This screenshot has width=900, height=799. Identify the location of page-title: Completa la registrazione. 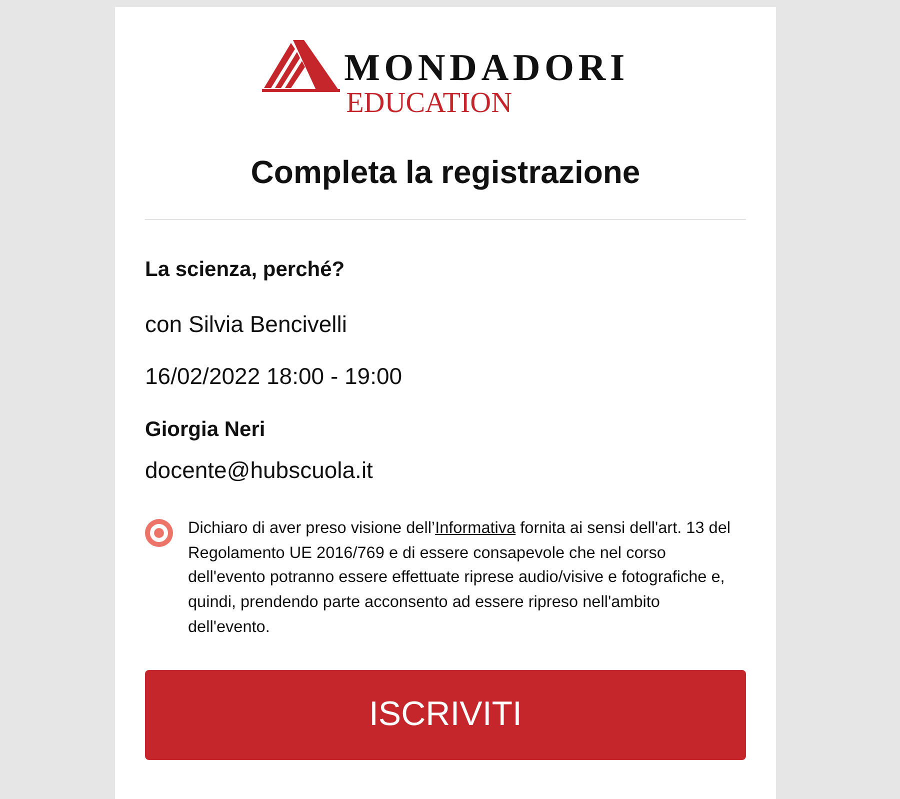
(446, 172).